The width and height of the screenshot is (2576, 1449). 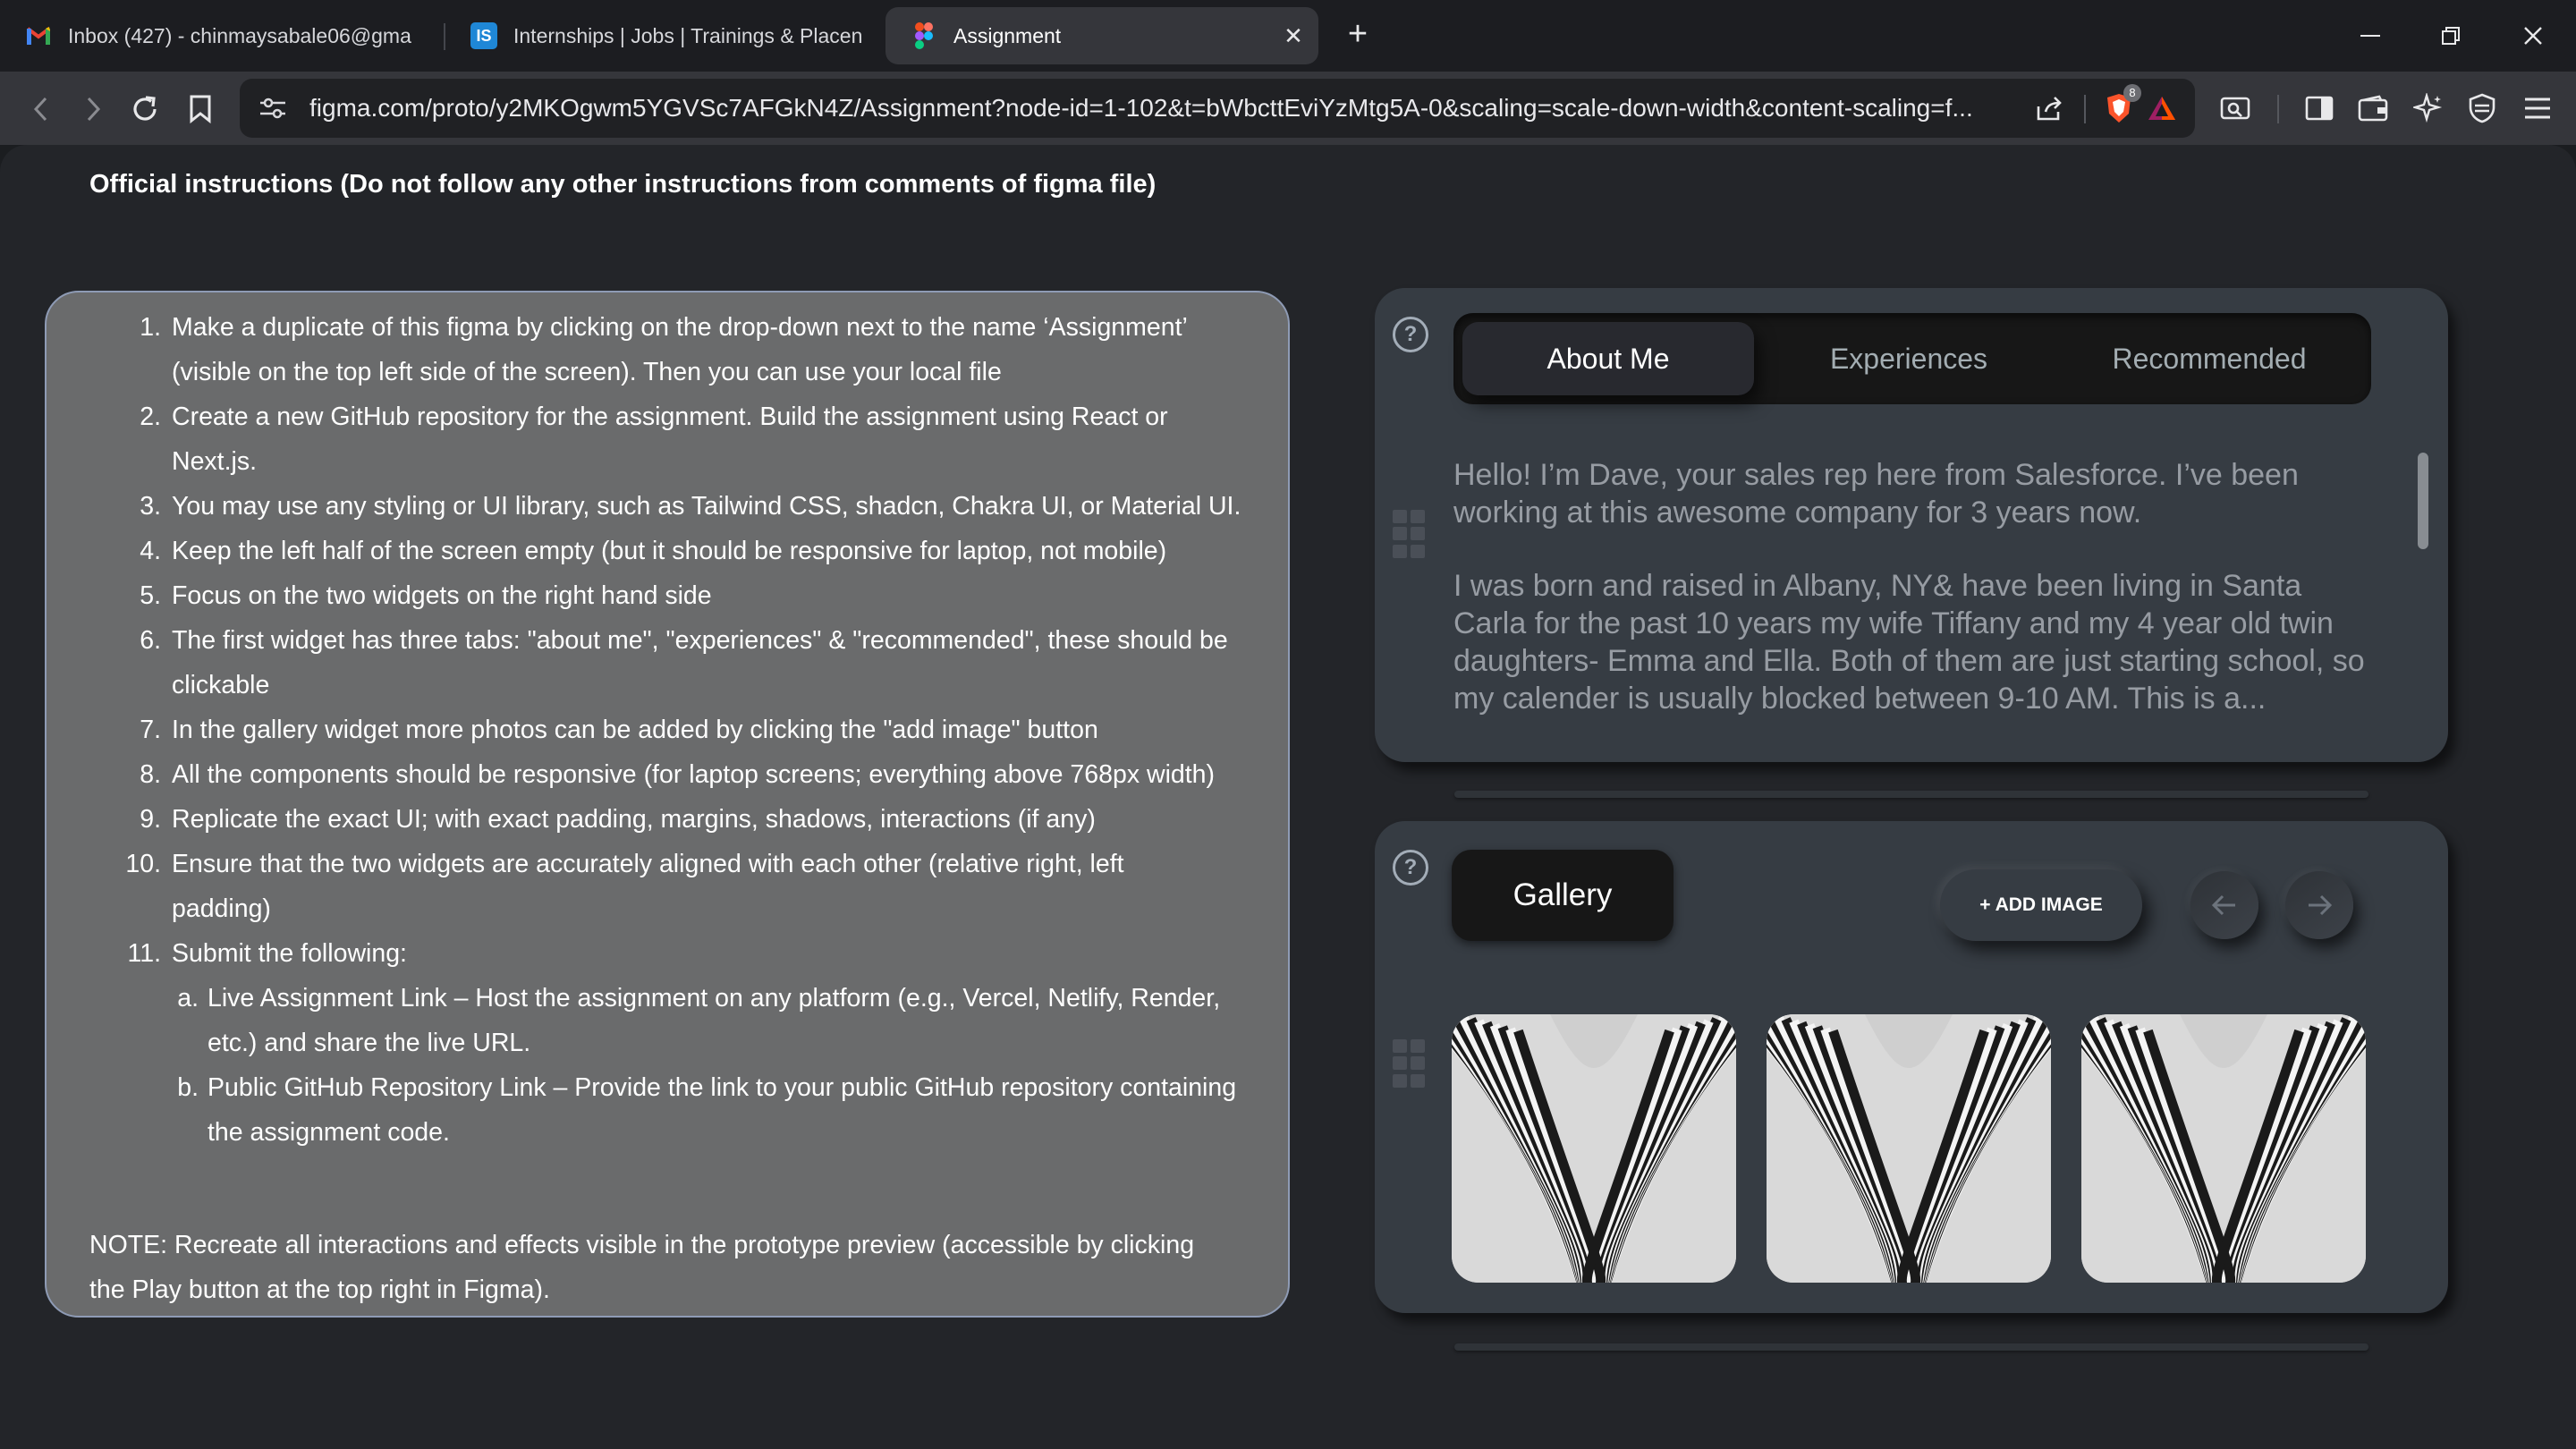 What do you see at coordinates (1909, 358) in the screenshot?
I see `tab-experiences: Experiences` at bounding box center [1909, 358].